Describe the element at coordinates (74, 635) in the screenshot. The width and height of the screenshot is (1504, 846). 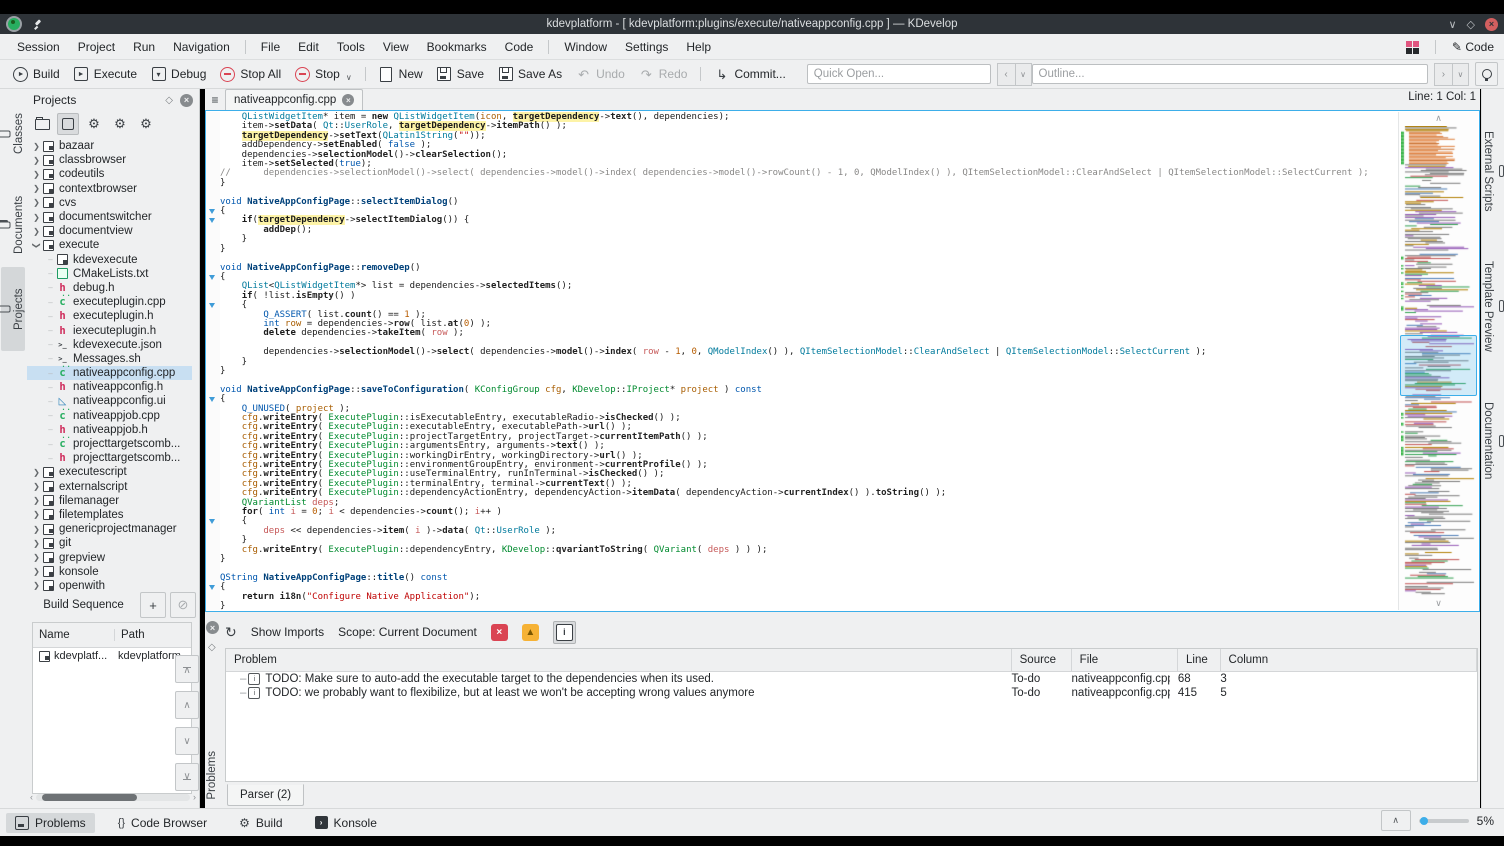
I see `column-header-name: Name` at that location.